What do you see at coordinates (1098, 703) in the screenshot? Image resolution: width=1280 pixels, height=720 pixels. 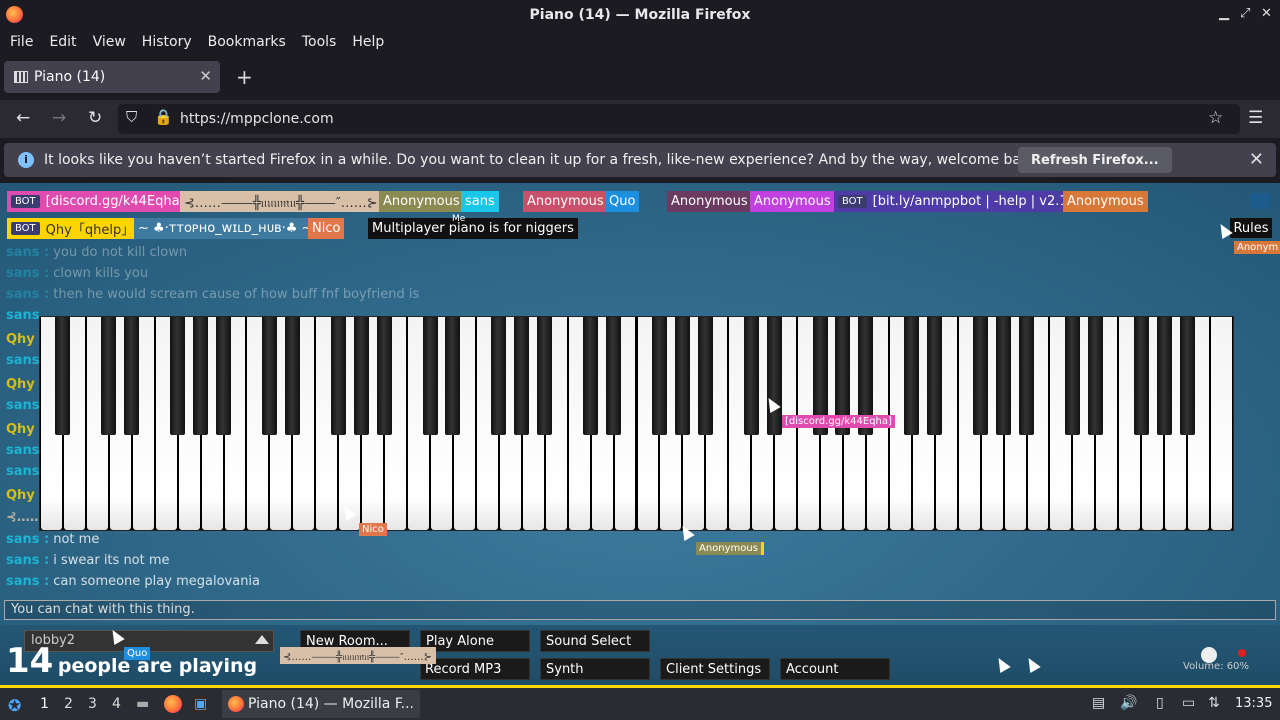 I see `tray-window-icon: ▤` at bounding box center [1098, 703].